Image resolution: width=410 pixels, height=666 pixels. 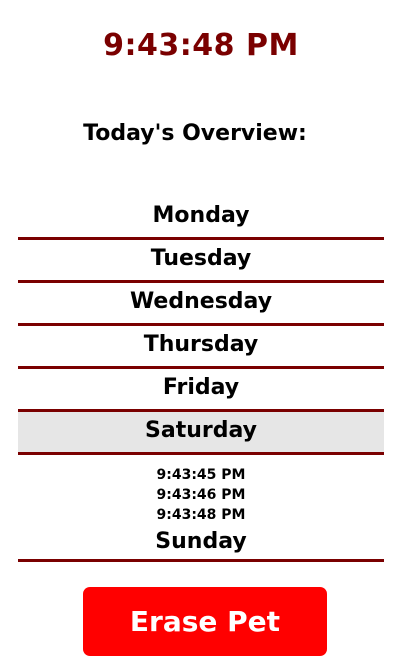 I want to click on day-label: Wednesday, so click(x=201, y=301).